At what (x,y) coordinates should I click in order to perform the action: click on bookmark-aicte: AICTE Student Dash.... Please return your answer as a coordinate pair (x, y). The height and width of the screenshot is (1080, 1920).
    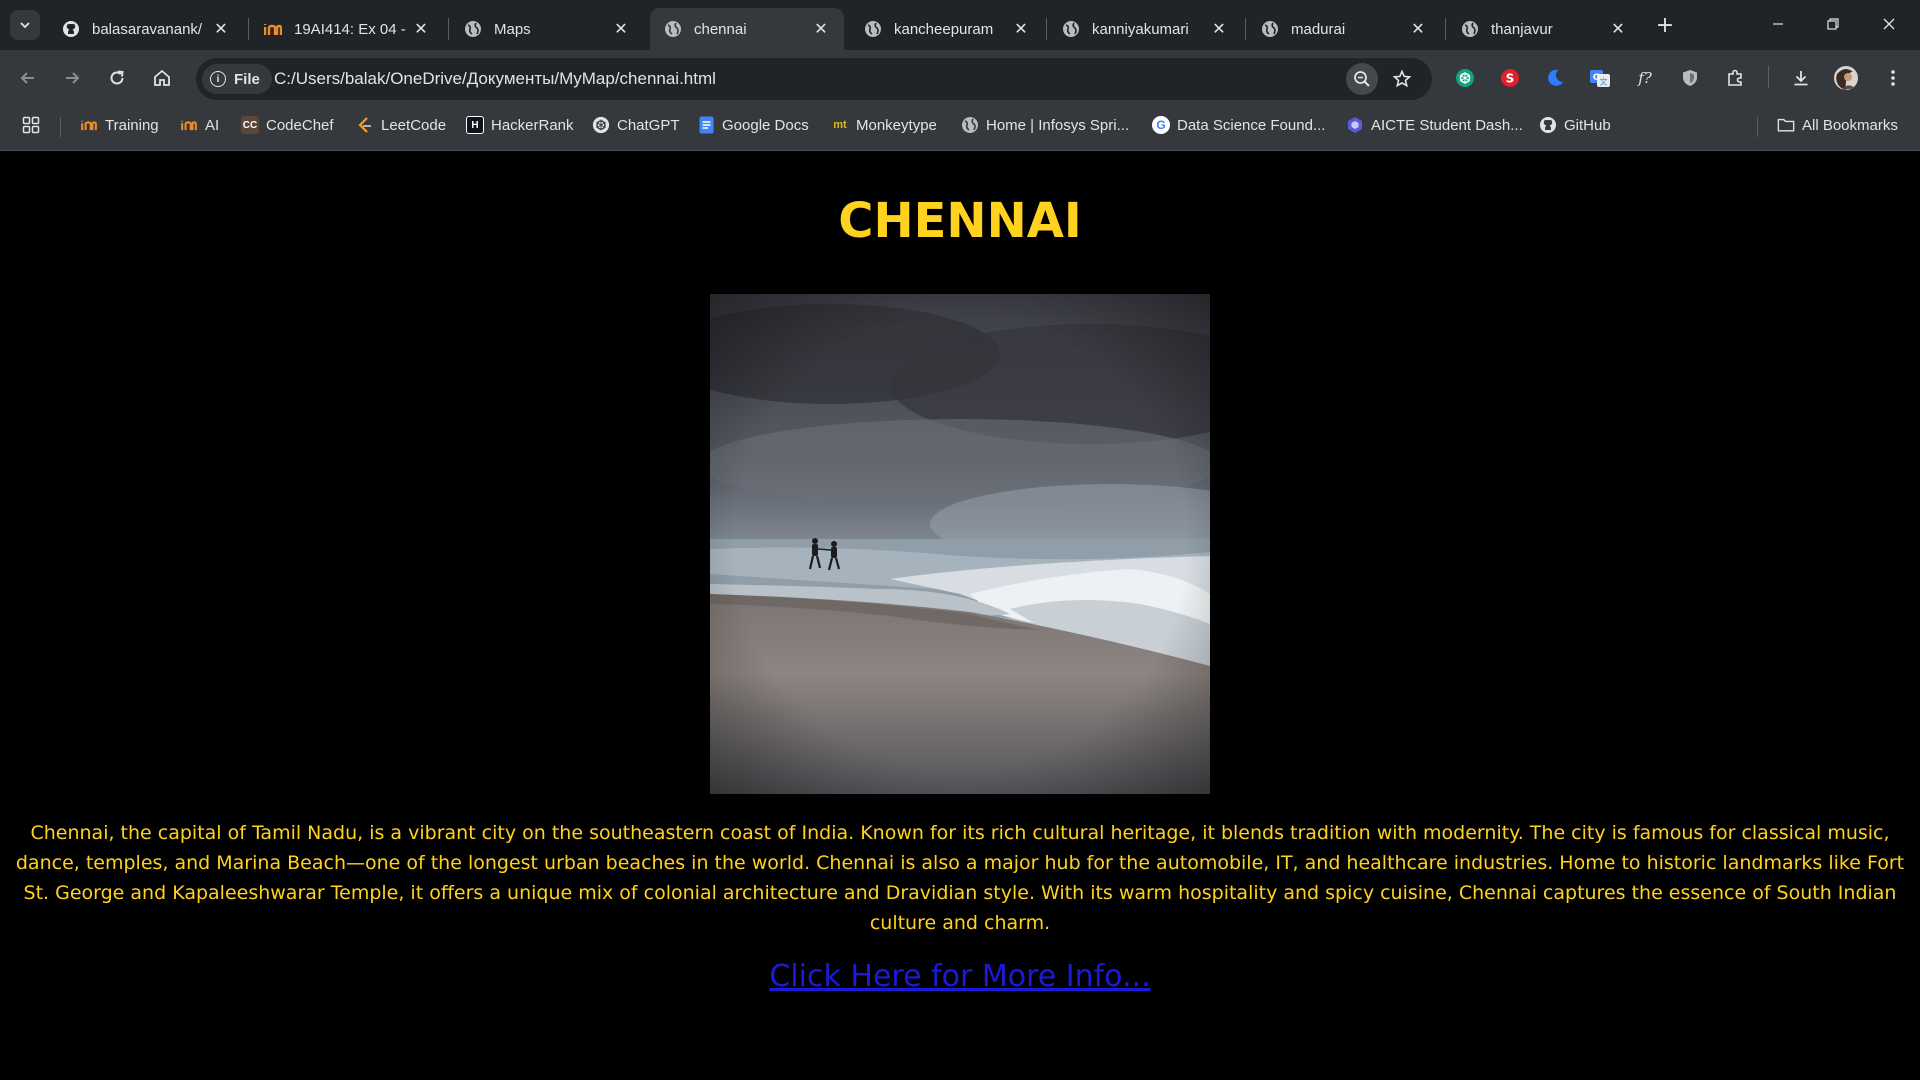
    Looking at the image, I should click on (1434, 125).